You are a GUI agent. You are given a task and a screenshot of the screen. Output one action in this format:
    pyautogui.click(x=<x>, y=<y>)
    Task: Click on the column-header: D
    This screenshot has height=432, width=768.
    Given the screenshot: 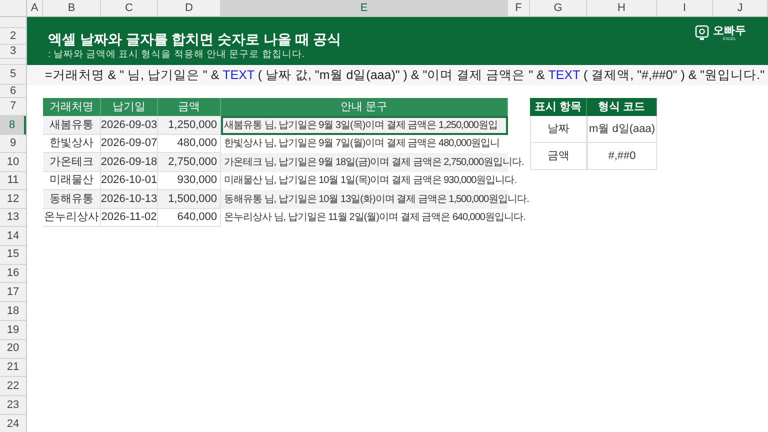 What is the action you would take?
    pyautogui.click(x=189, y=8)
    